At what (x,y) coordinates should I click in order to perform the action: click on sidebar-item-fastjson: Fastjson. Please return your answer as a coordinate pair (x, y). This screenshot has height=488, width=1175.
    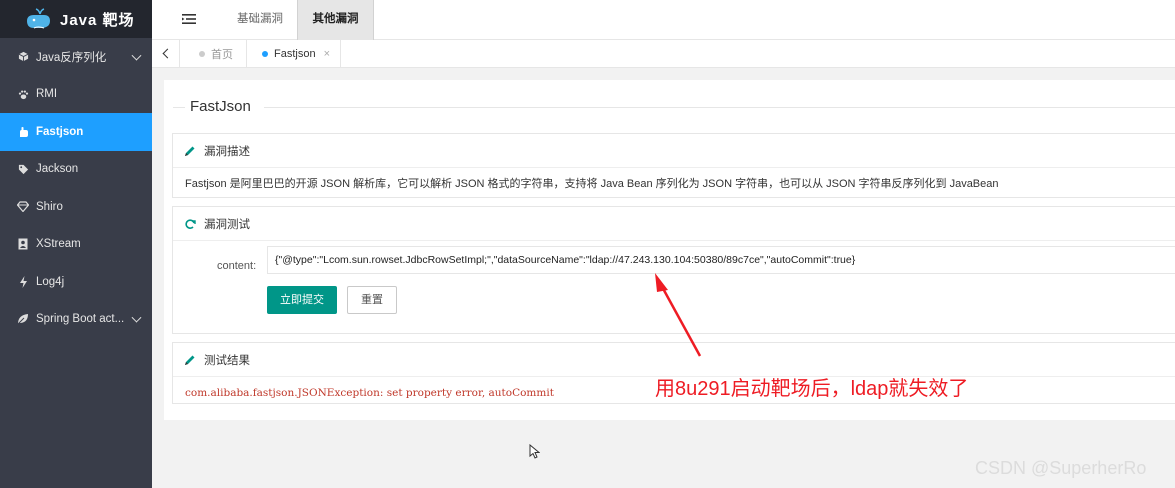
    Looking at the image, I should click on (76, 132).